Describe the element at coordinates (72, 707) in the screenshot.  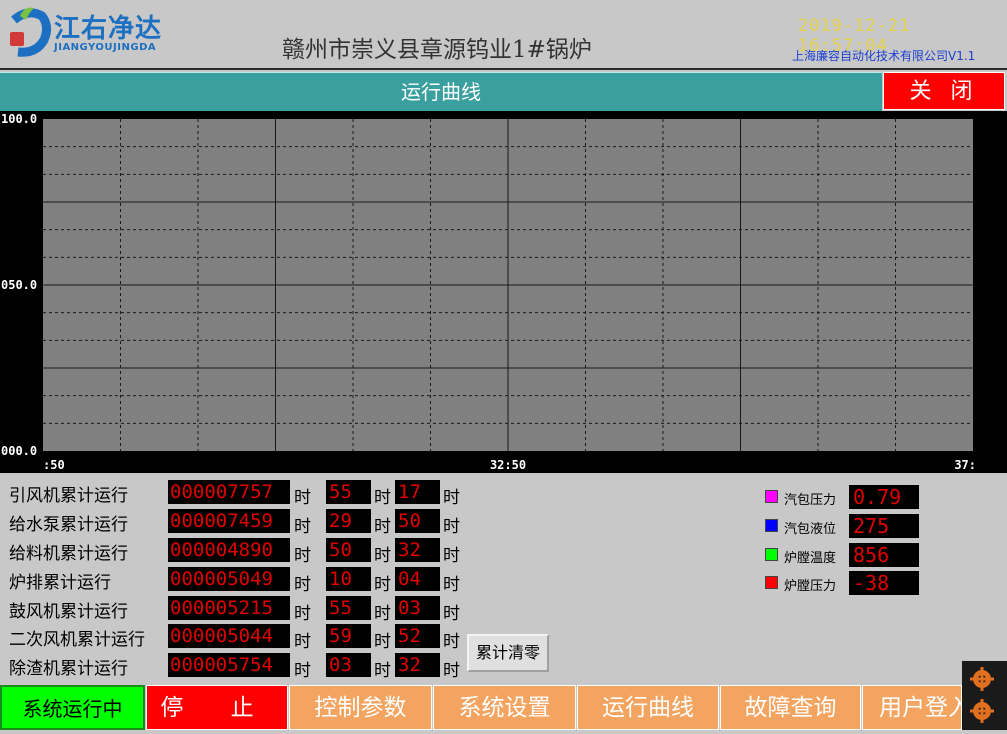
I see `system-status-button: 系统运行中` at that location.